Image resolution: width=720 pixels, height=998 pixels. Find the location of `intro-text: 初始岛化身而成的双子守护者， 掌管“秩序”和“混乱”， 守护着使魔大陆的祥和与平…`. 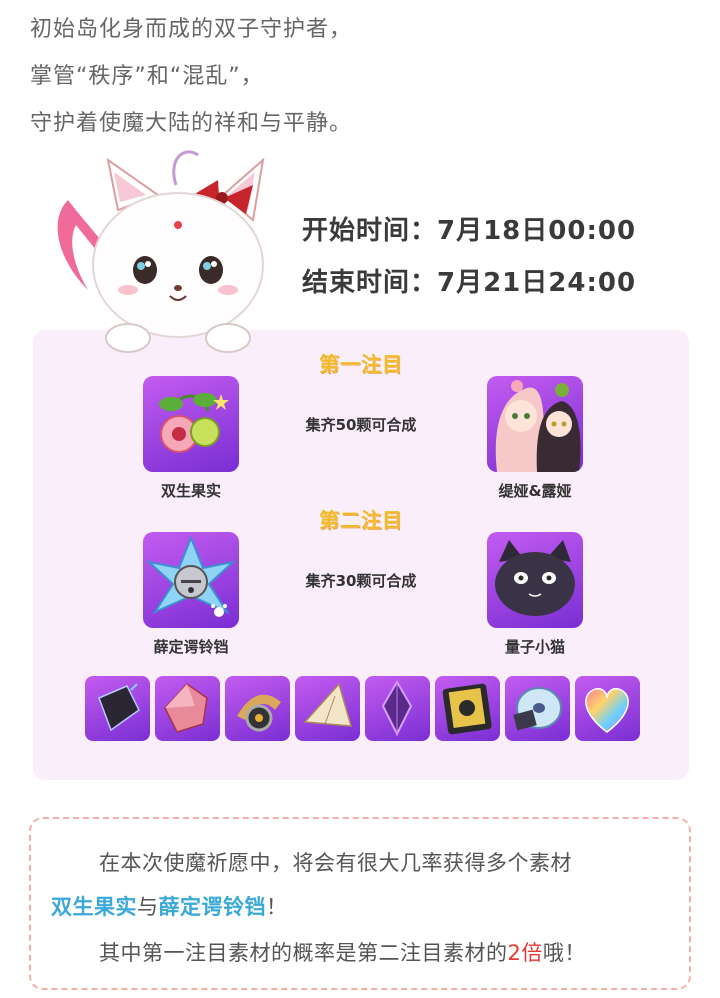

intro-text: 初始岛化身而成的双子守护者， 掌管“秩序”和“混乱”， 守护着使魔大陆的祥和与平… is located at coordinates (191, 76).